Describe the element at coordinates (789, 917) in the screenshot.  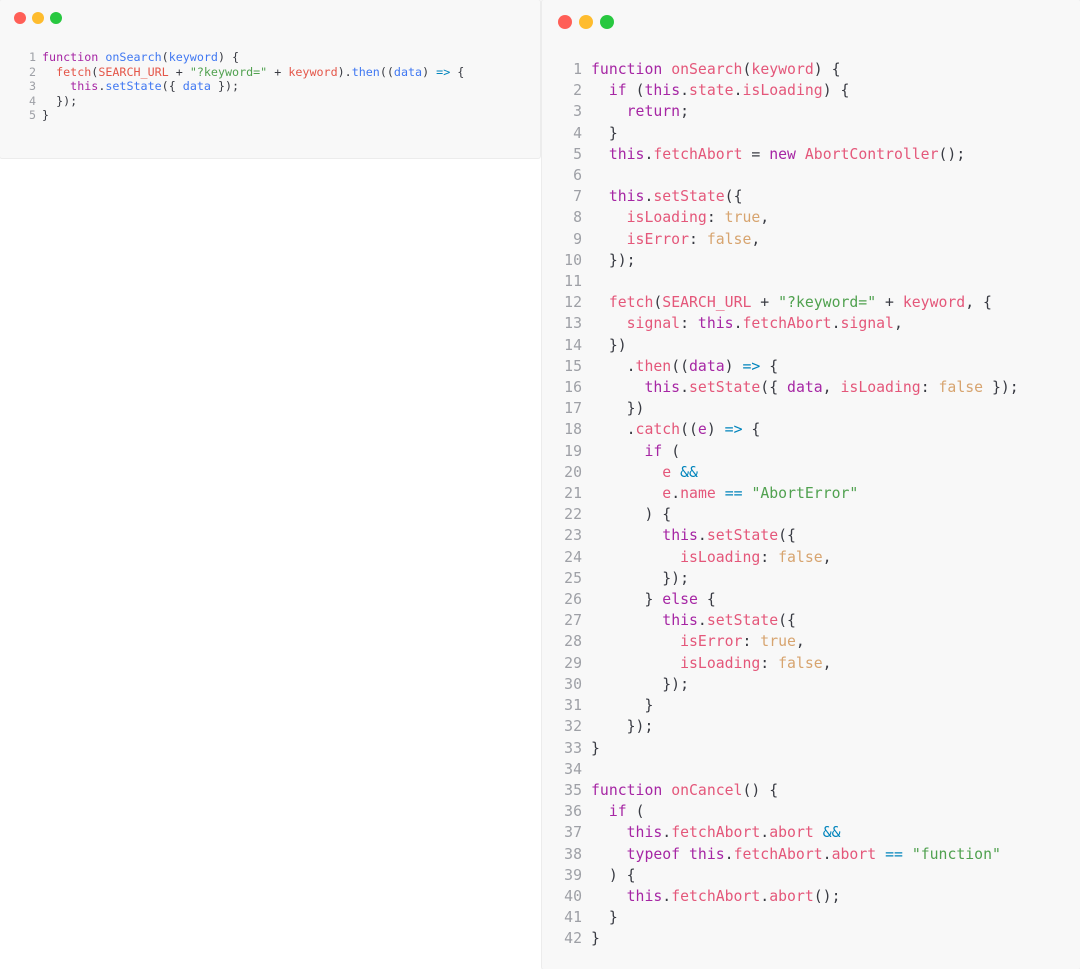
I see `code-line: 41 }` at that location.